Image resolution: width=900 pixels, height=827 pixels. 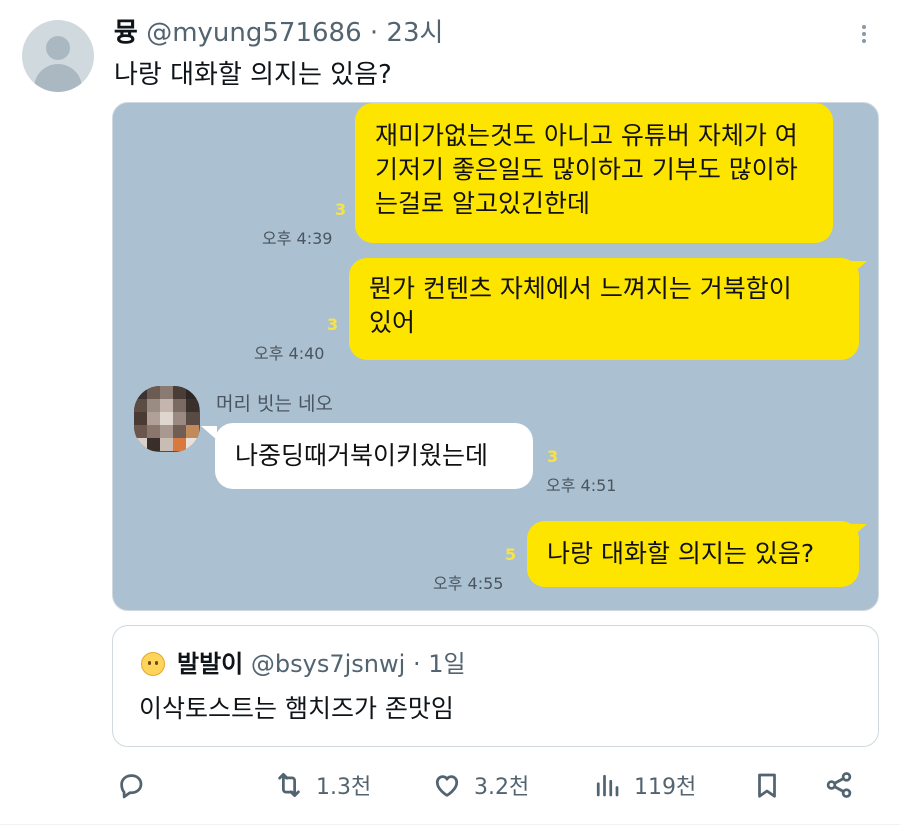 I want to click on views-icon, so click(x=607, y=785).